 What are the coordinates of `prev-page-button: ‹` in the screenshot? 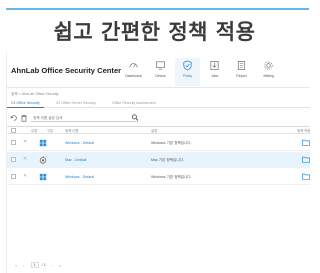 It's located at (23, 265).